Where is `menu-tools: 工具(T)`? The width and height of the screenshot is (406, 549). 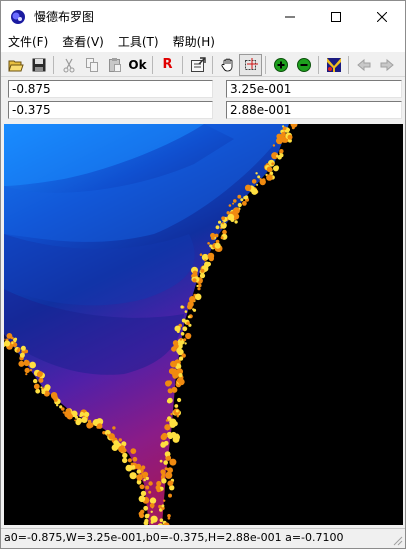 menu-tools: 工具(T) is located at coordinates (138, 42).